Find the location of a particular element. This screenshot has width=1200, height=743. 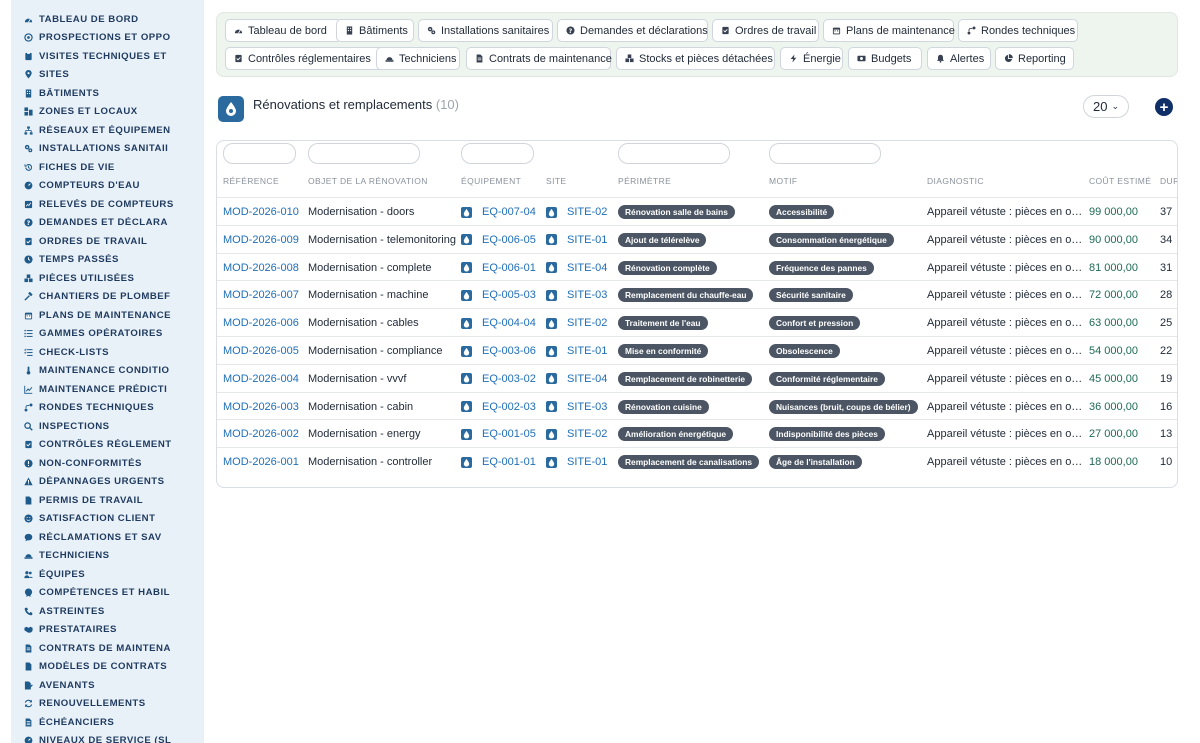

tab-item: Techniciens is located at coordinates (418, 58).